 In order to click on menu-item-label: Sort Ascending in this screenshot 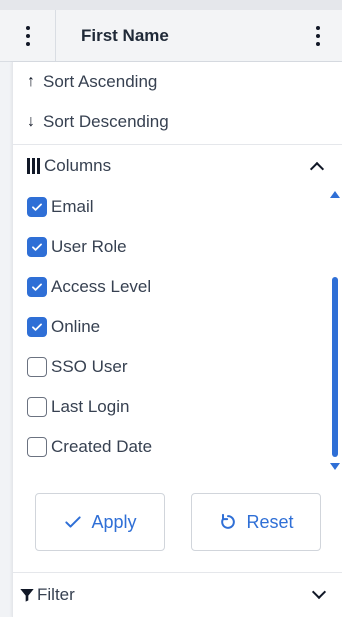, I will do `click(100, 81)`.